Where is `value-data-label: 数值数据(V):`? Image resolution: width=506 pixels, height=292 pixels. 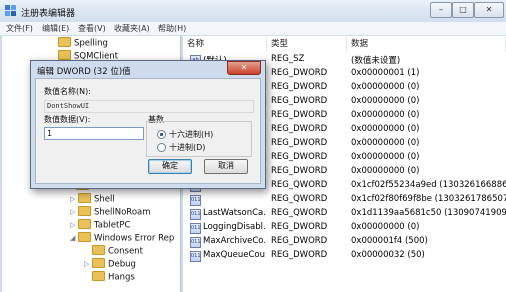
value-data-label: 数值数据(V): is located at coordinates (67, 119).